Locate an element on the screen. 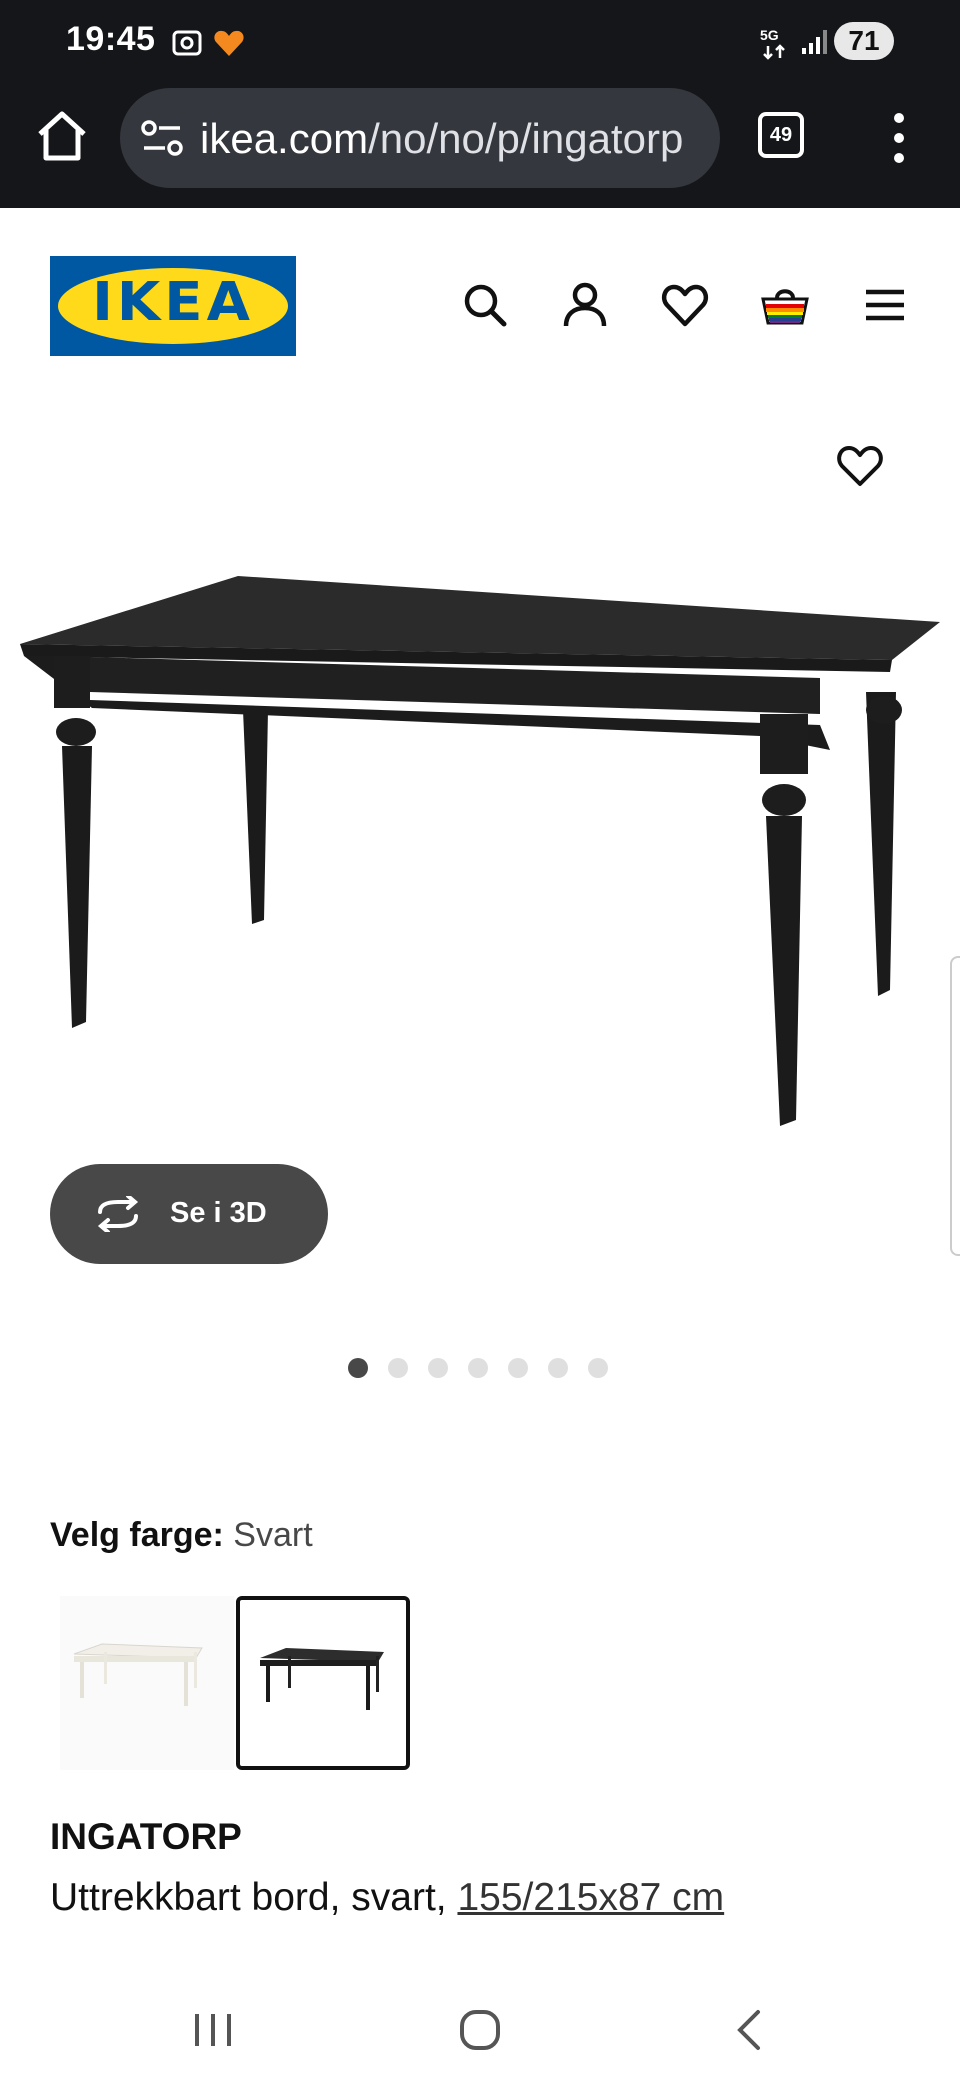  image-carousel-dots is located at coordinates (478, 1369).